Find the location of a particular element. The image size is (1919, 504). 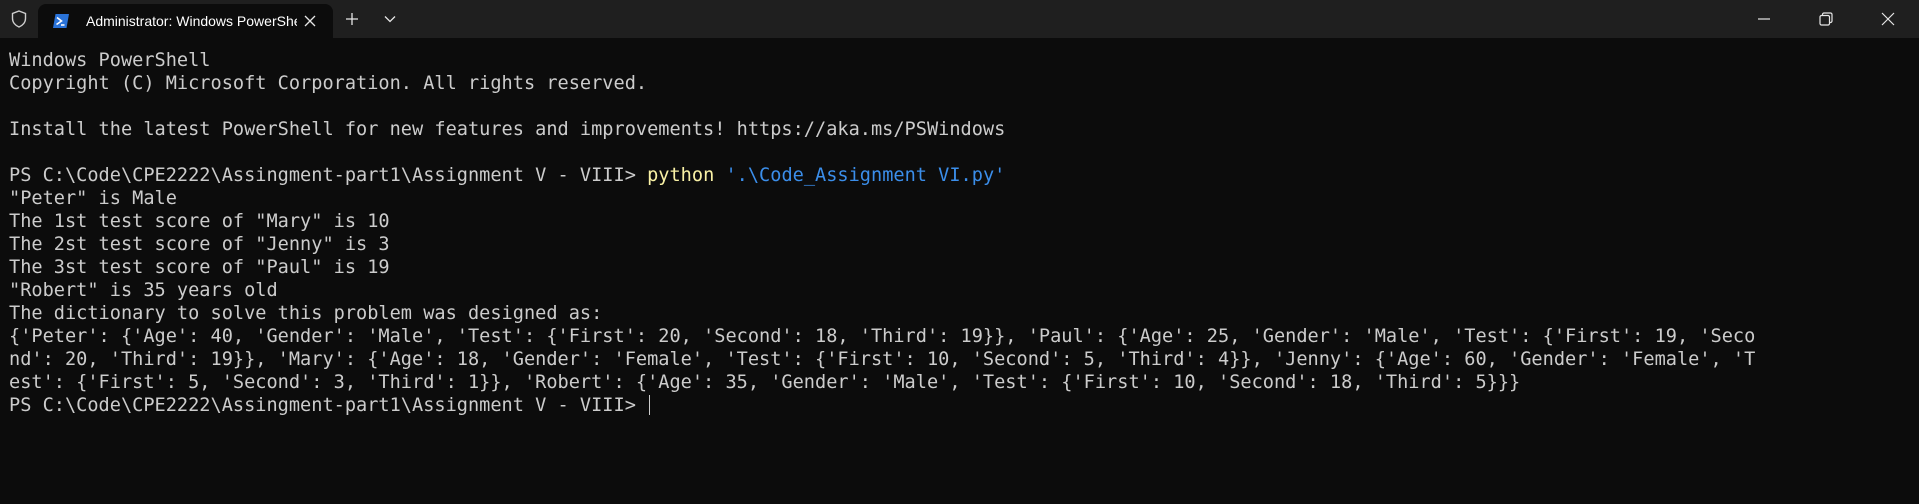

output-line: The 1st test score of "Mary" is 10 is located at coordinates (199, 221).